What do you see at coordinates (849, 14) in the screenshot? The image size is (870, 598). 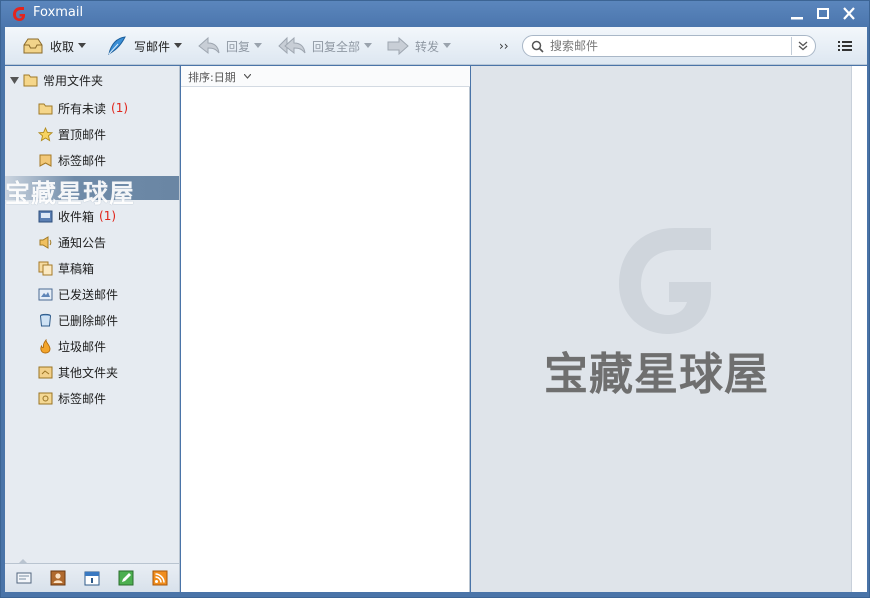 I see `close-button` at bounding box center [849, 14].